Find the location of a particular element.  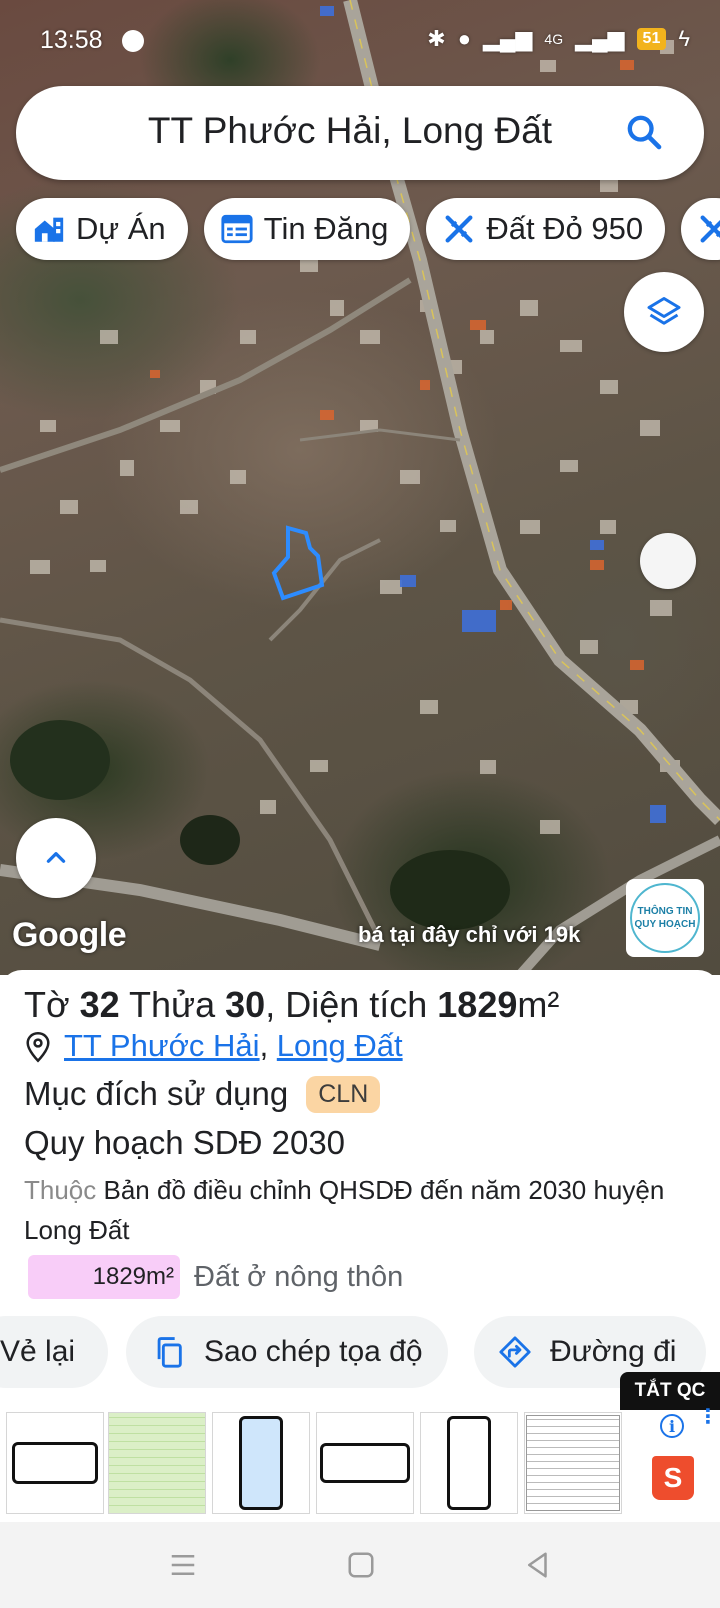

floating-handle-button is located at coordinates (668, 561).